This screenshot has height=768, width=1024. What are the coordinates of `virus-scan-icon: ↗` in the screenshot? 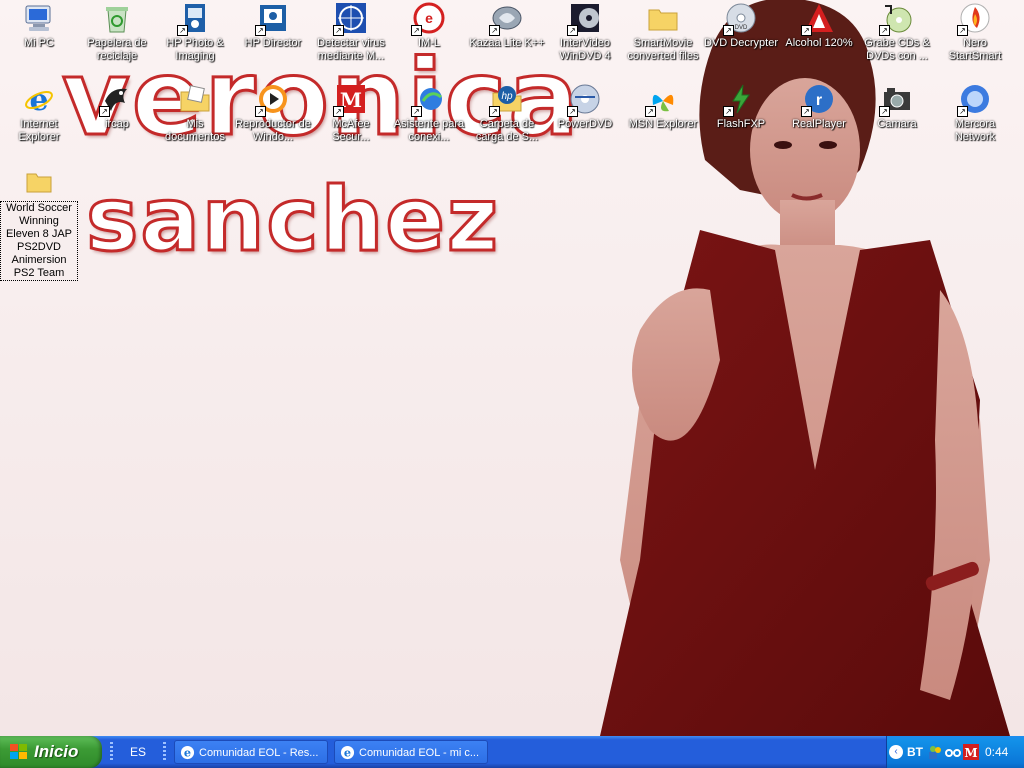 It's located at (350, 19).